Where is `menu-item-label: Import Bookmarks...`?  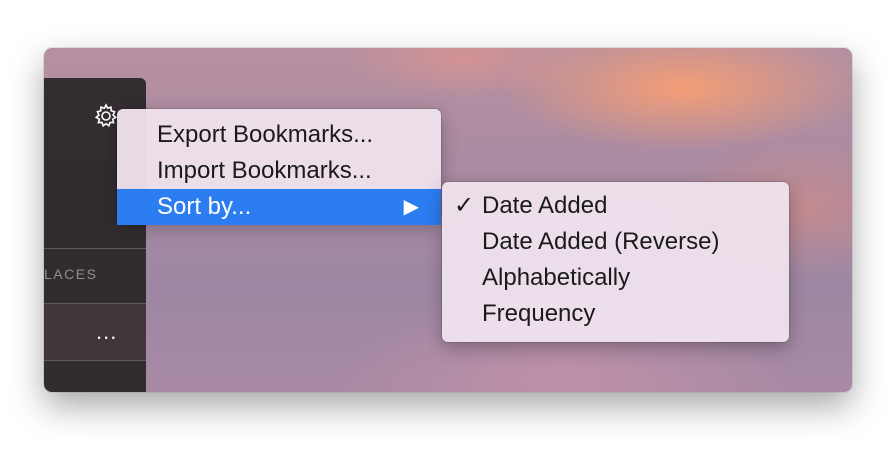 menu-item-label: Import Bookmarks... is located at coordinates (264, 170).